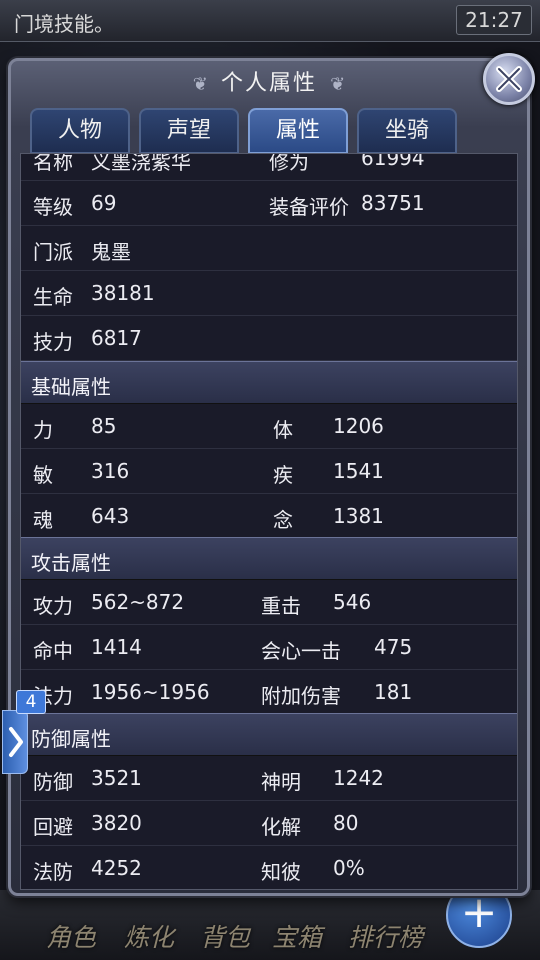 This screenshot has height=960, width=540. Describe the element at coordinates (111, 252) in the screenshot. I see `row-value: 鬼墨` at that location.